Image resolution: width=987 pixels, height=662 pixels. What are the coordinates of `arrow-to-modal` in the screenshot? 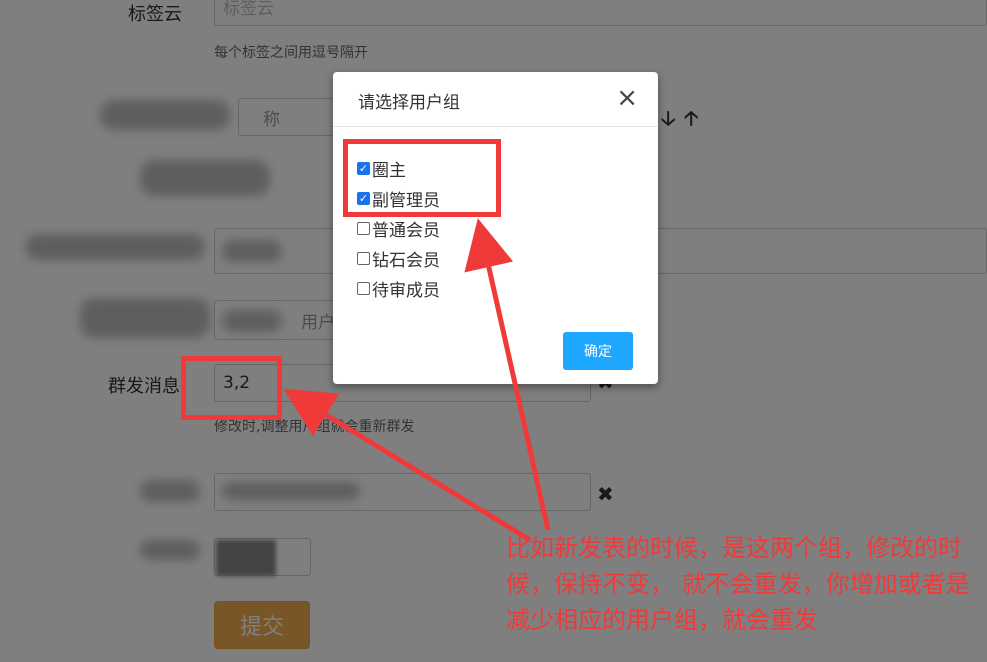 It's located at (507, 374).